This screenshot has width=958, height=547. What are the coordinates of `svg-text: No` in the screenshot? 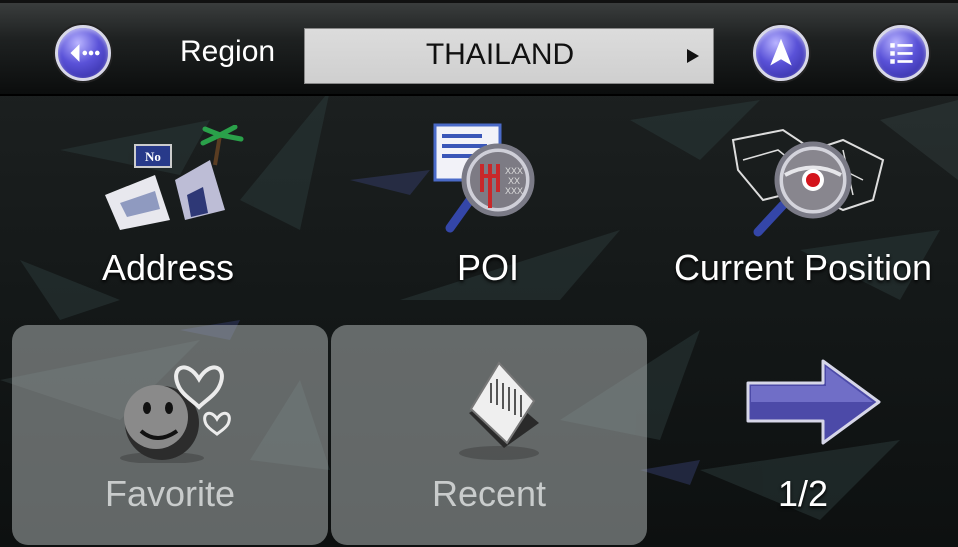 It's located at (153, 156).